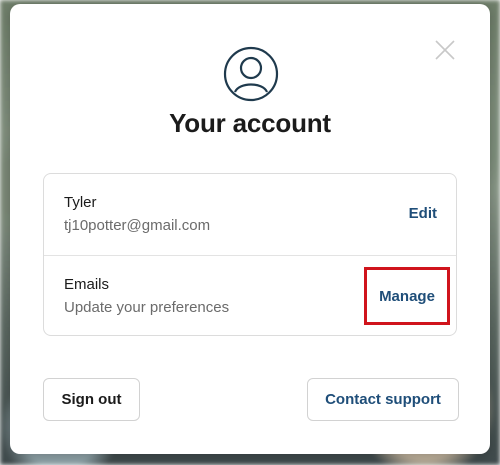 The image size is (500, 465). Describe the element at coordinates (383, 399) in the screenshot. I see `contact-support-button: Contact support` at that location.